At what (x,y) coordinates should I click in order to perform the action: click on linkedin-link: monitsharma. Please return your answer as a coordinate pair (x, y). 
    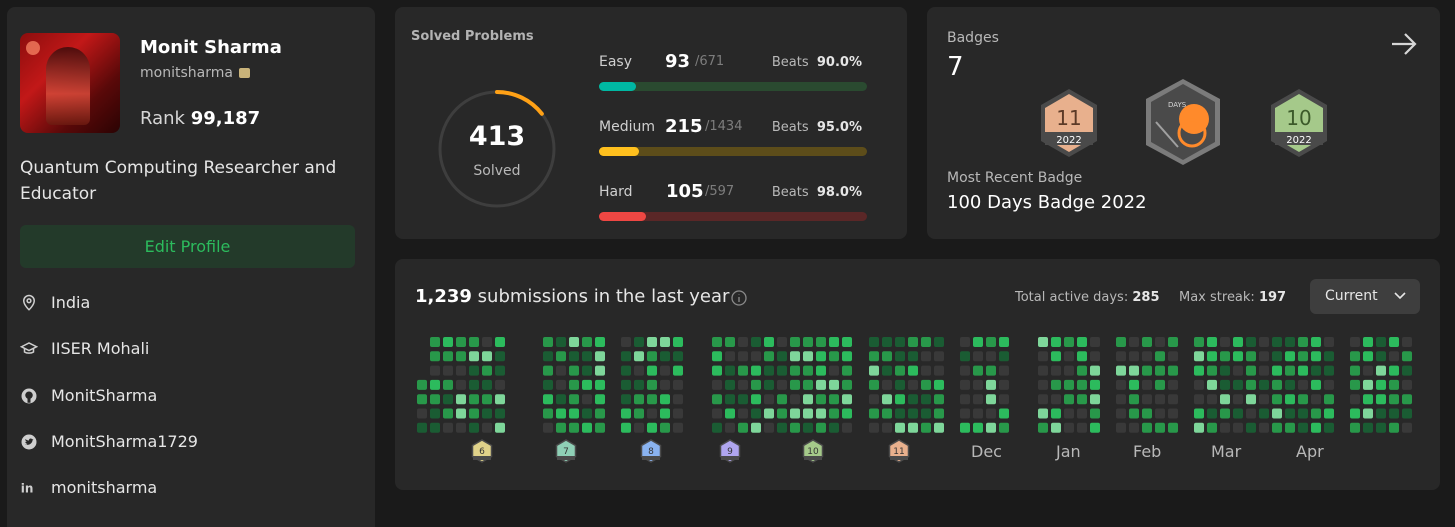
    Looking at the image, I should click on (104, 488).